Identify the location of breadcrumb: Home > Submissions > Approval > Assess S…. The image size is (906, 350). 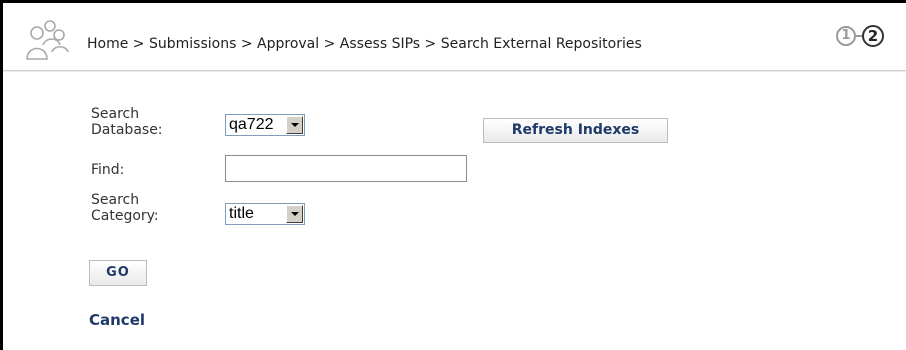
(364, 44).